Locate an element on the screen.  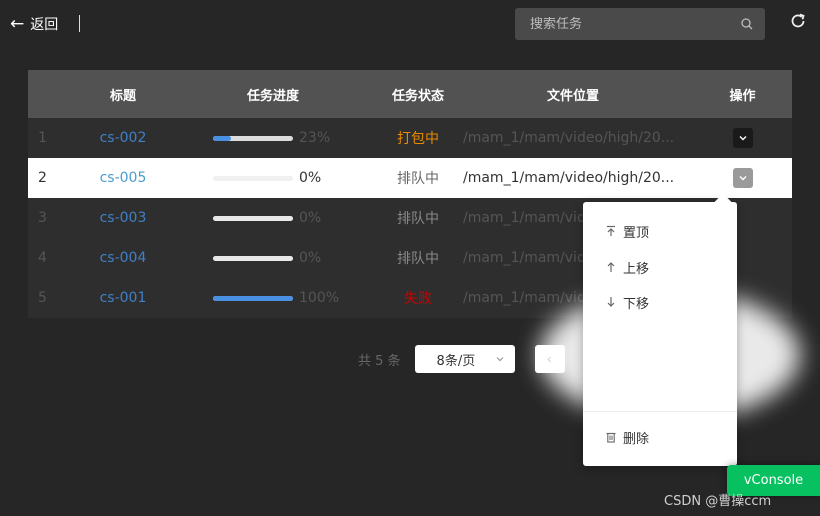
back-label: 返回 is located at coordinates (44, 25).